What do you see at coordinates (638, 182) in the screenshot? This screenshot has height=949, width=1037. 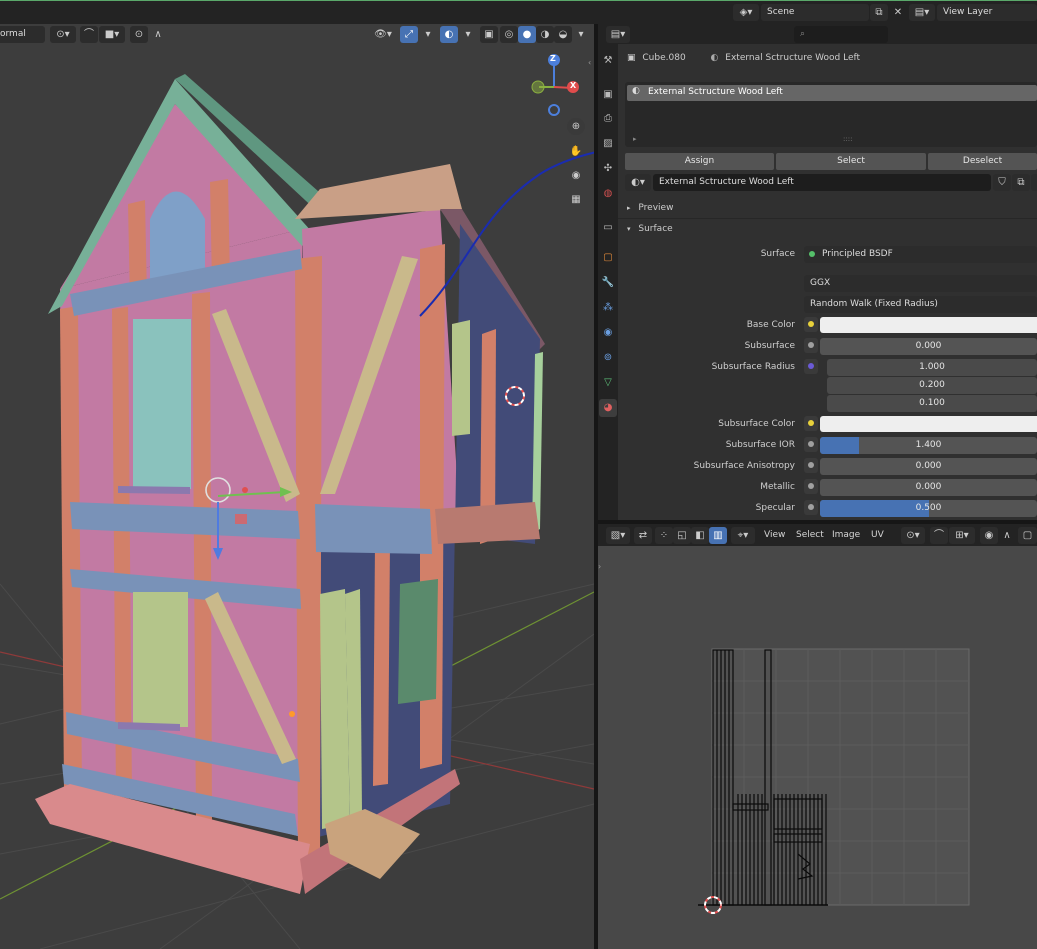 I see `browse-material-icon: ◐▾` at bounding box center [638, 182].